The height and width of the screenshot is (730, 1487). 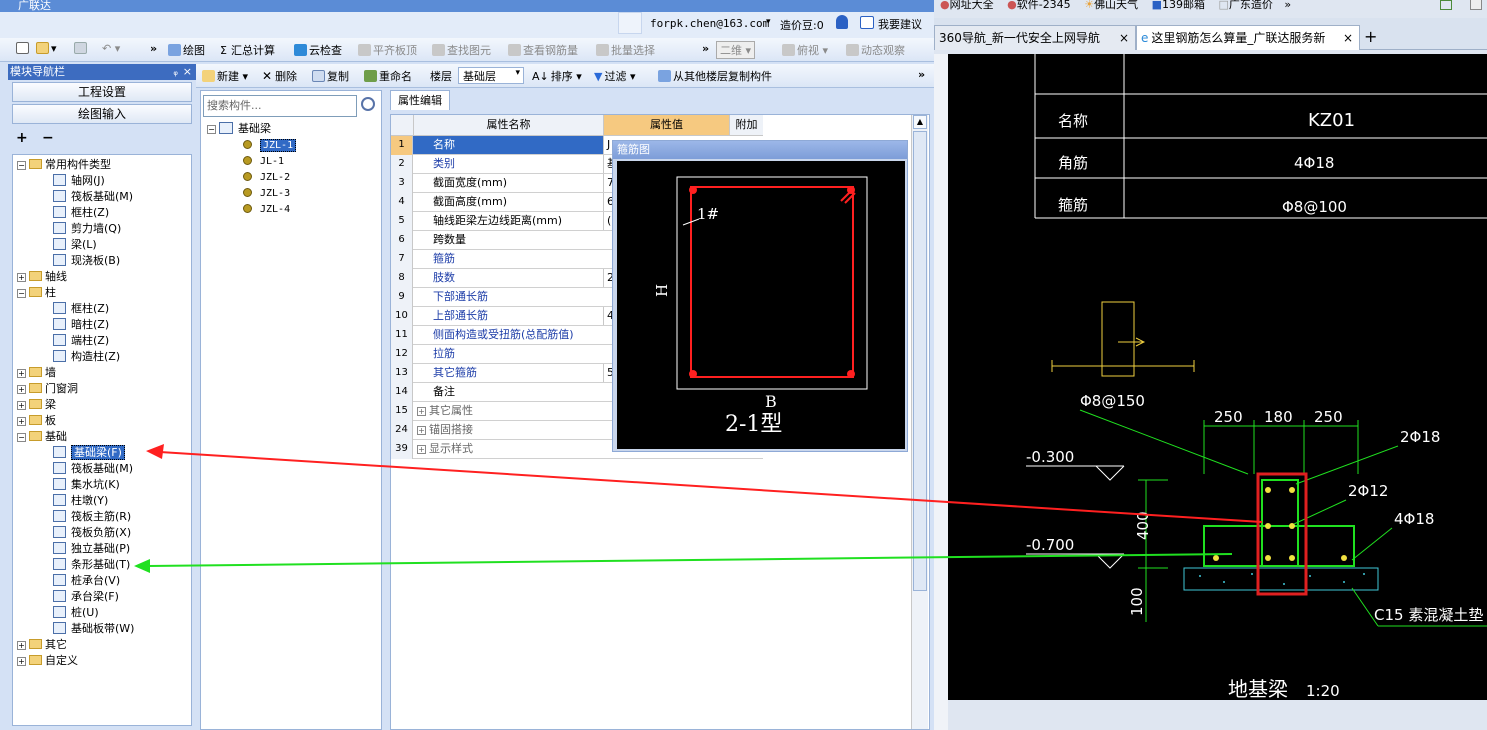 What do you see at coordinates (155, 451) in the screenshot?
I see `red-arrowhead` at bounding box center [155, 451].